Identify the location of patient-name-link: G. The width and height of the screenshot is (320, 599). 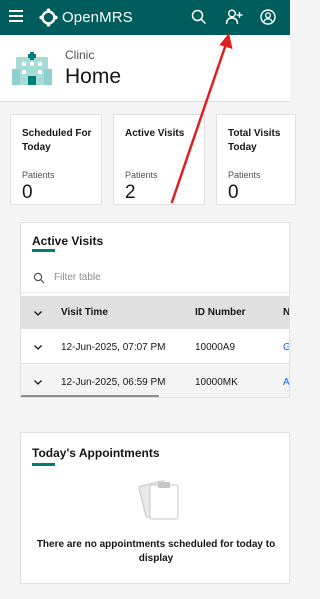
(286, 347).